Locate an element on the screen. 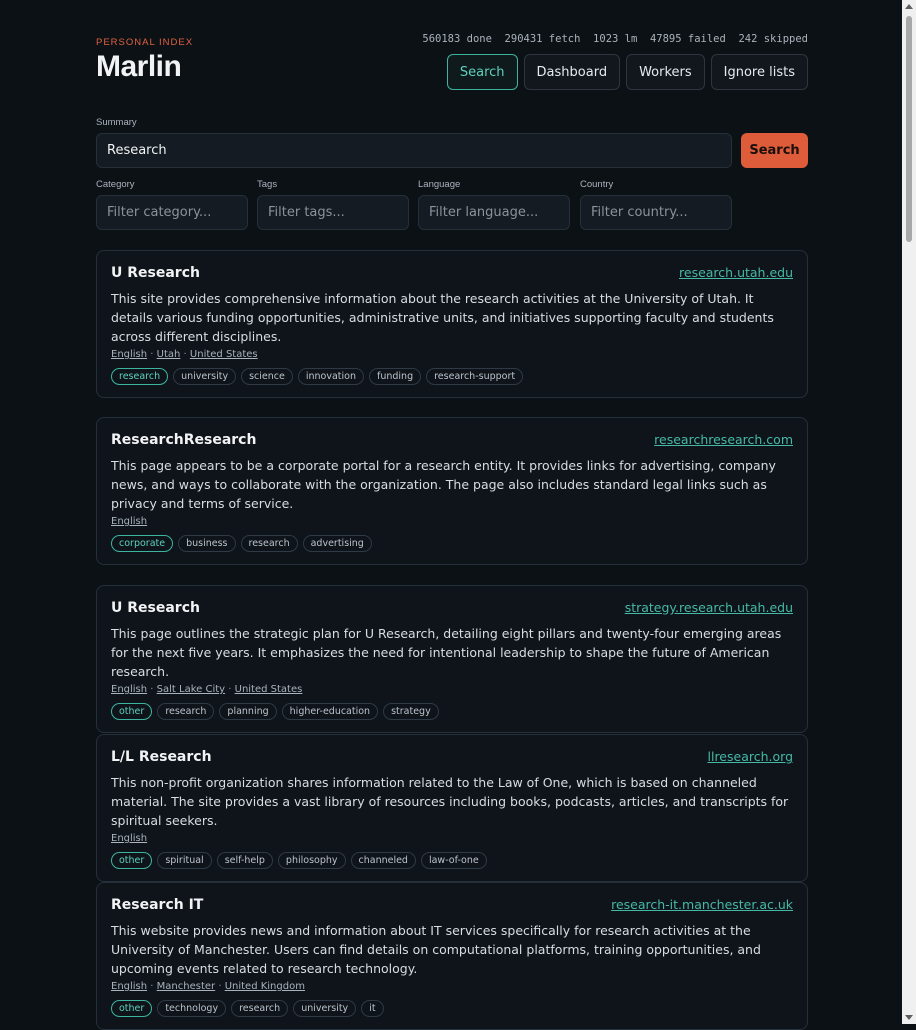 The image size is (916, 1030). result-tags: other technology research university it is located at coordinates (452, 1008).